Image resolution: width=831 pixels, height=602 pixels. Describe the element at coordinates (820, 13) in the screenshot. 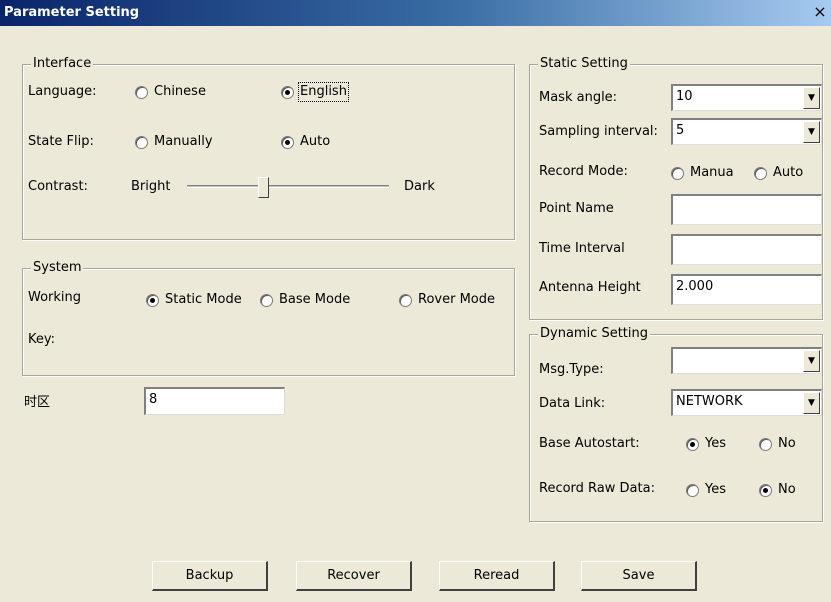

I see `close-button: ×` at that location.